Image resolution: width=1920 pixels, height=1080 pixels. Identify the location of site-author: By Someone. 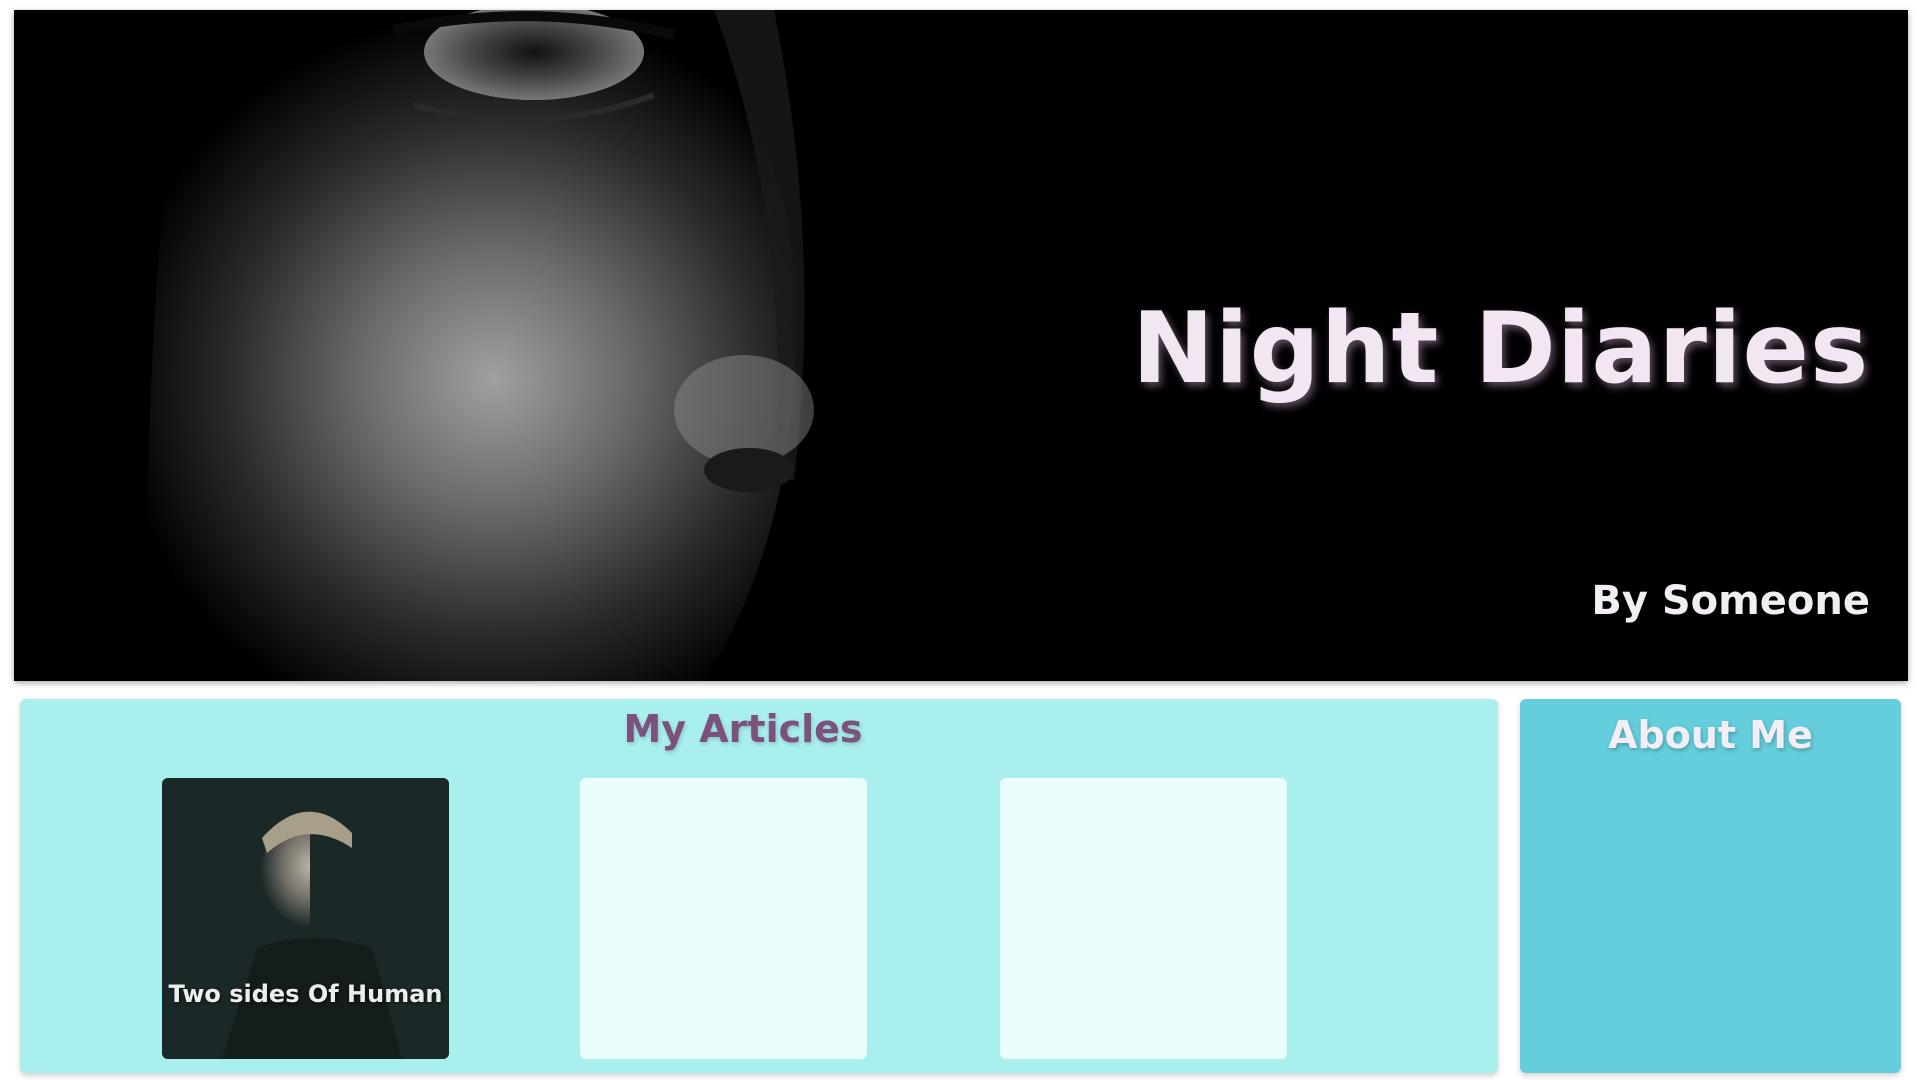
(1730, 601).